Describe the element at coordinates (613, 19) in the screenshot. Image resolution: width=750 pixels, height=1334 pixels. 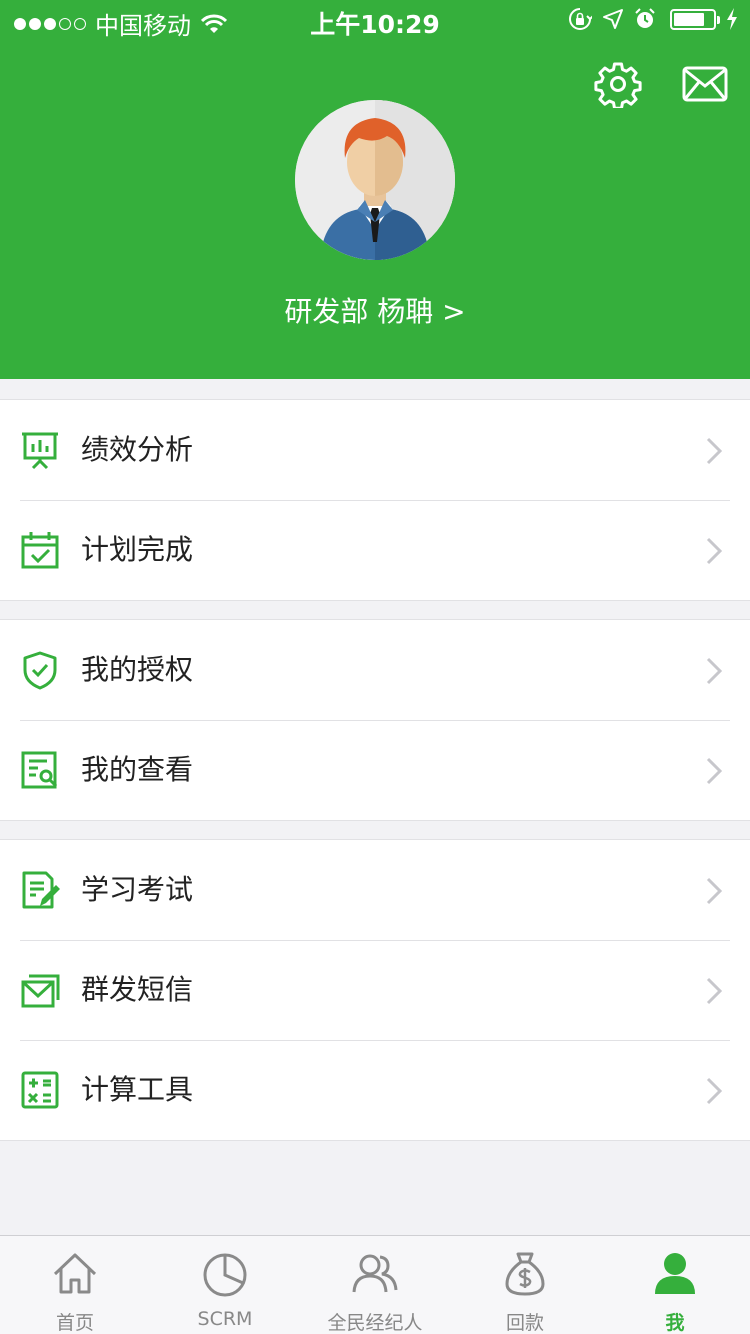
I see `location-arrow-icon` at that location.